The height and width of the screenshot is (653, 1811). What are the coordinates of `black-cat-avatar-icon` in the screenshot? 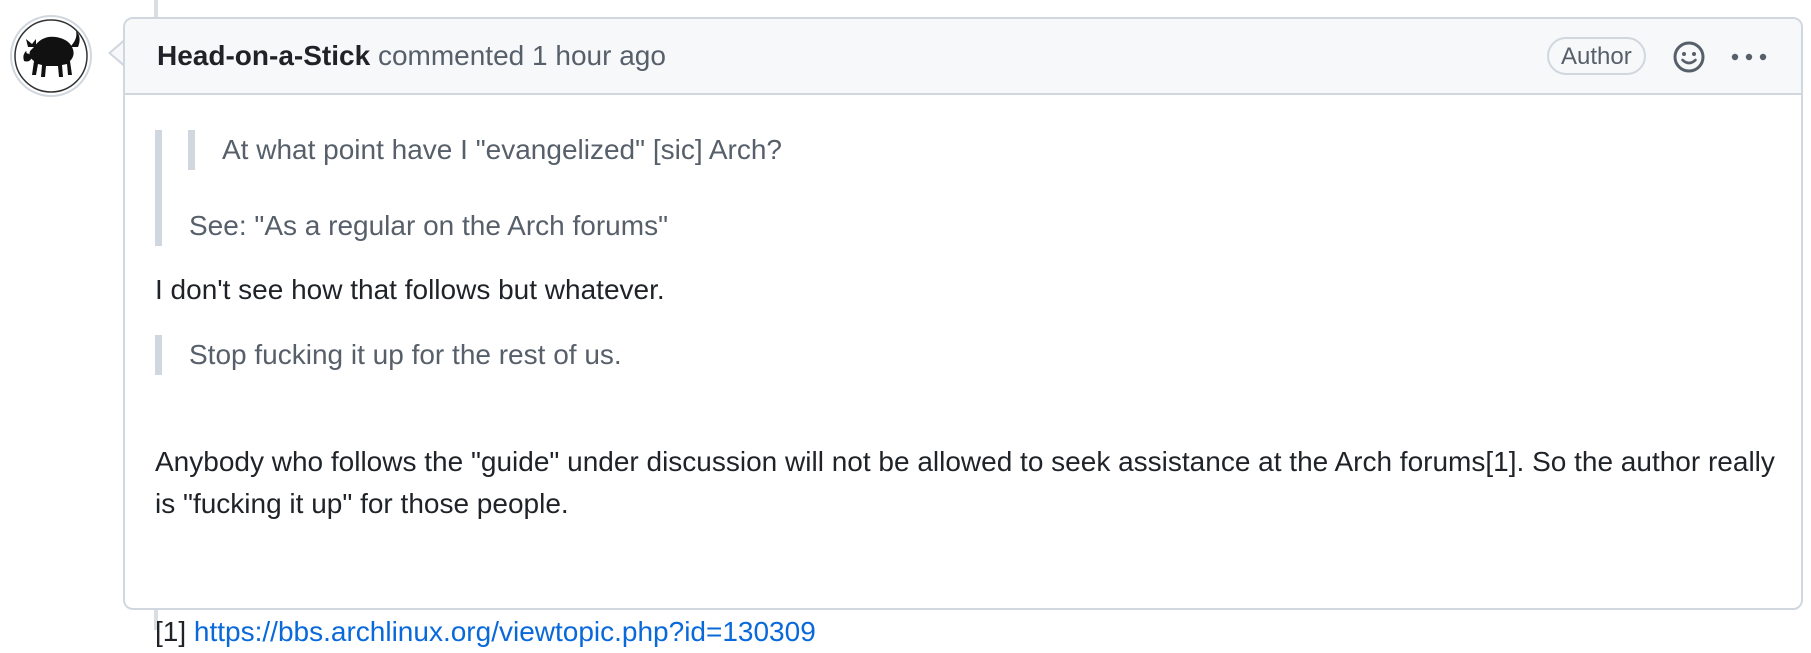 It's located at (51, 56).